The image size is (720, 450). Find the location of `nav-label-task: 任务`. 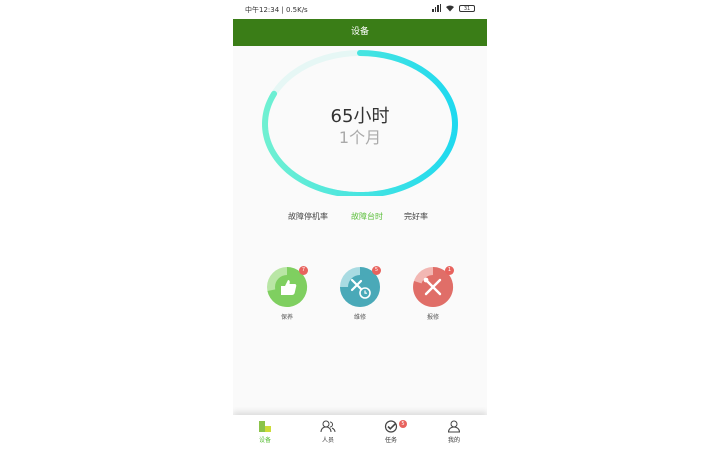

nav-label-task: 任务 is located at coordinates (390, 440).